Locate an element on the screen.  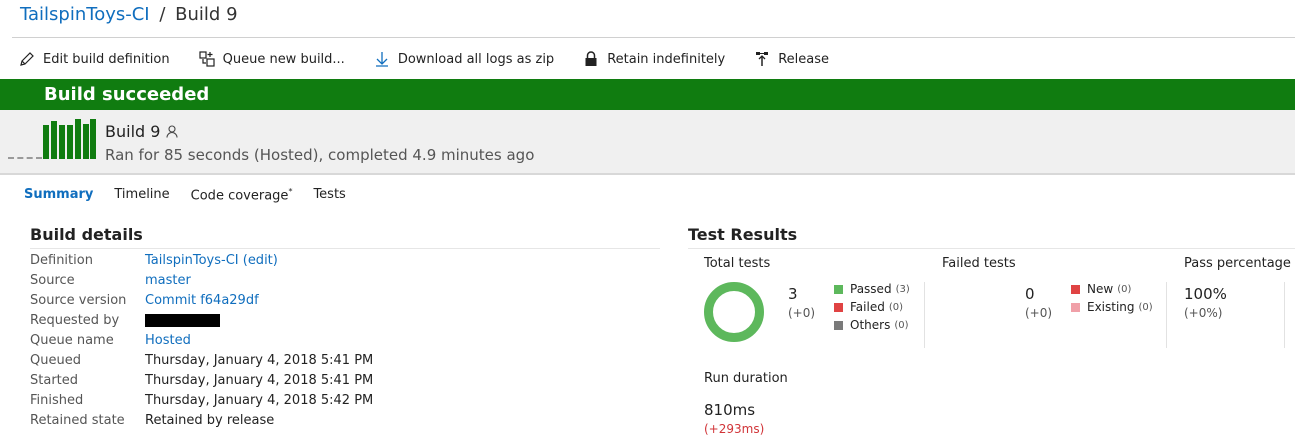
edit-build-definition-label: Edit build definition is located at coordinates (106, 59).